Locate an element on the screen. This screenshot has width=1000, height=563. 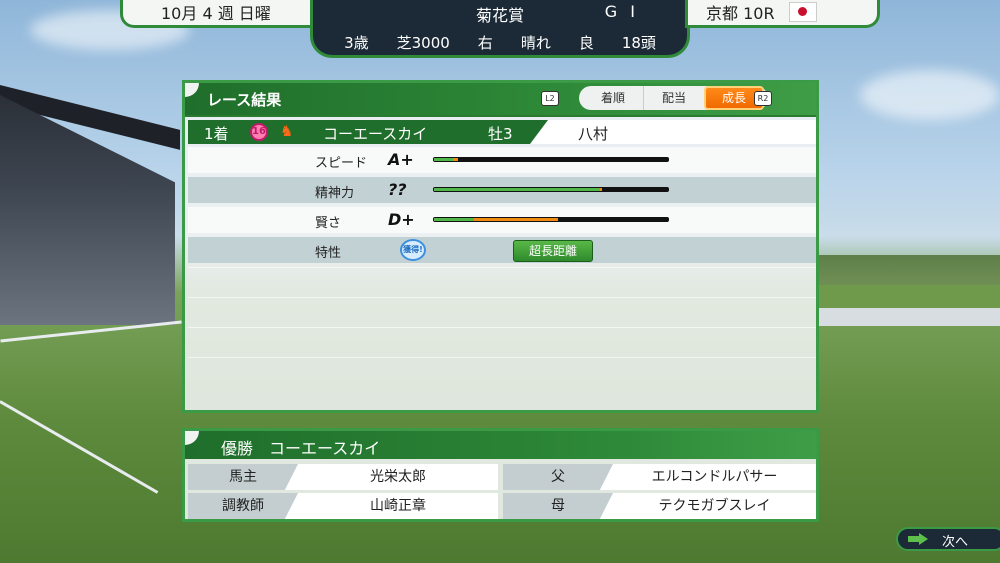
tab-finish-order: 着順 is located at coordinates (613, 98).